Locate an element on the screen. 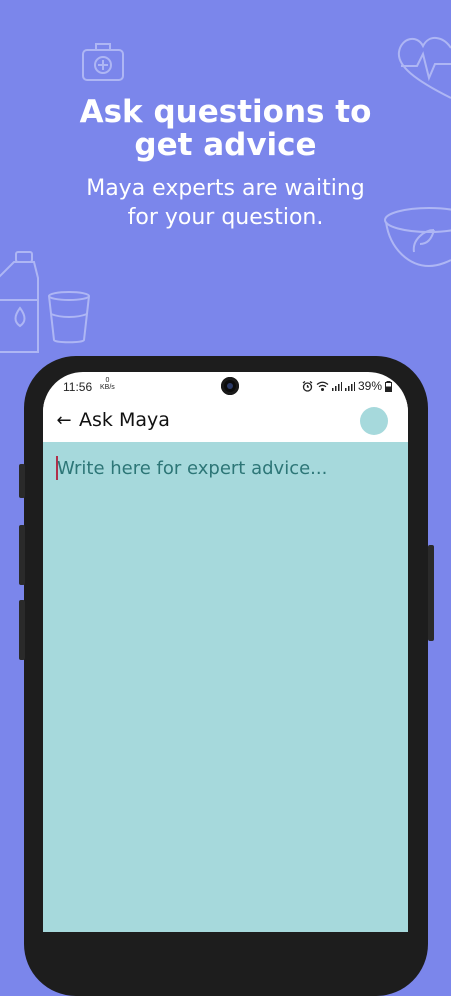  back-arrow-icon: ← is located at coordinates (64, 421).